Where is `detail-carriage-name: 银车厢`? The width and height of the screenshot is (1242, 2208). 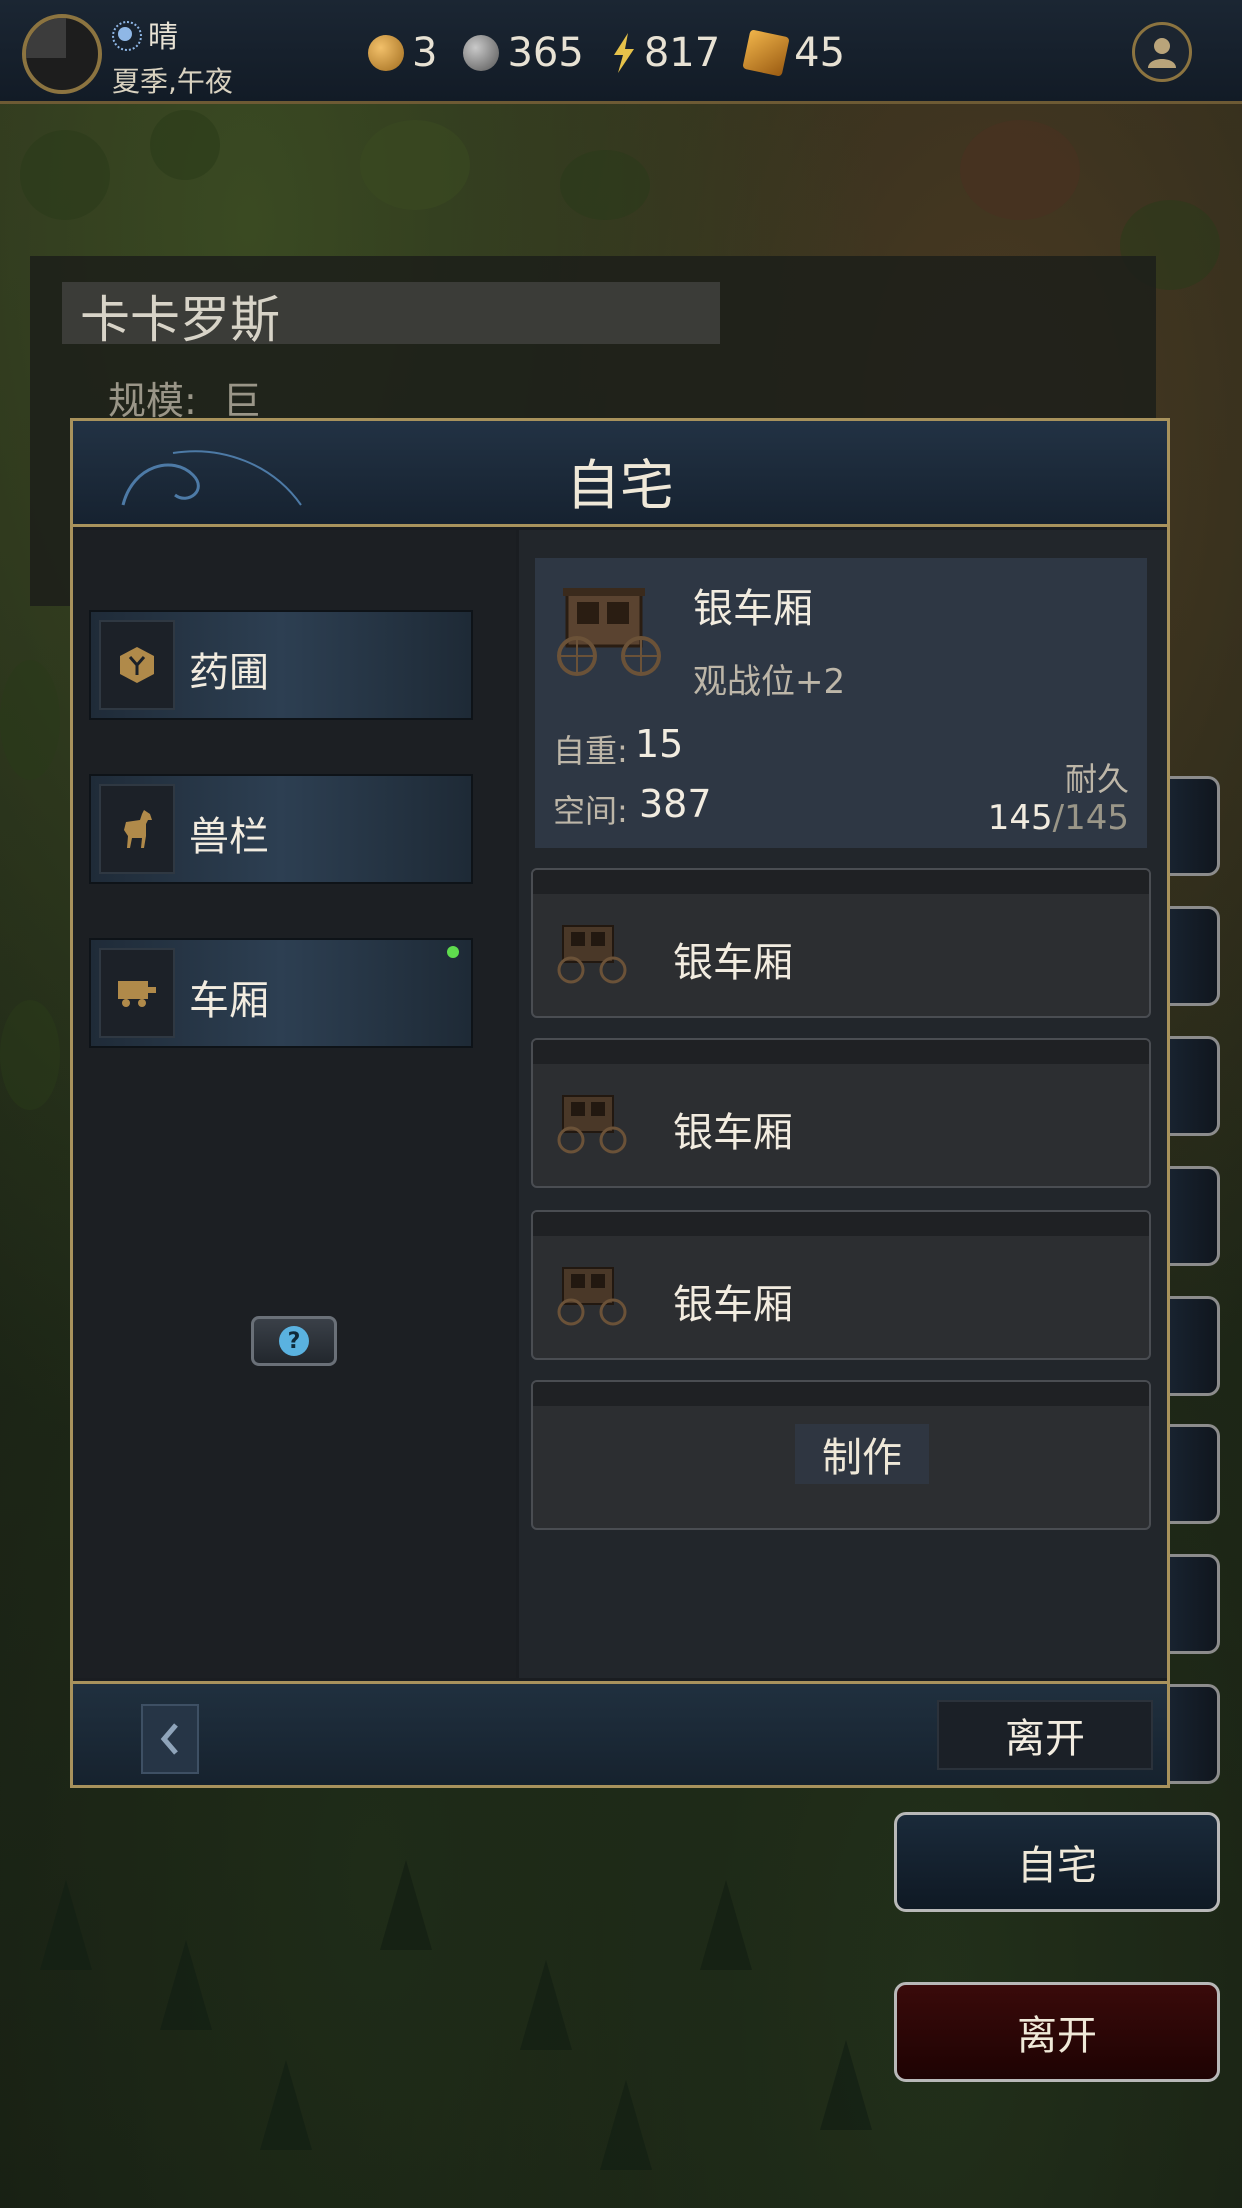
detail-carriage-name: 银车厢 is located at coordinates (753, 609).